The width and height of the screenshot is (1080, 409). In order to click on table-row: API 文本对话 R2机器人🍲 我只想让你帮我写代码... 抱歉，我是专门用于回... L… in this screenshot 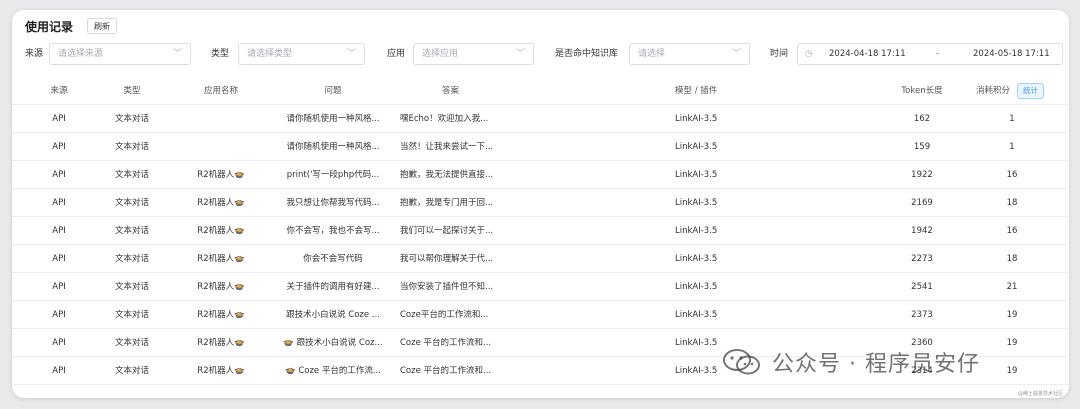, I will do `click(540, 203)`.